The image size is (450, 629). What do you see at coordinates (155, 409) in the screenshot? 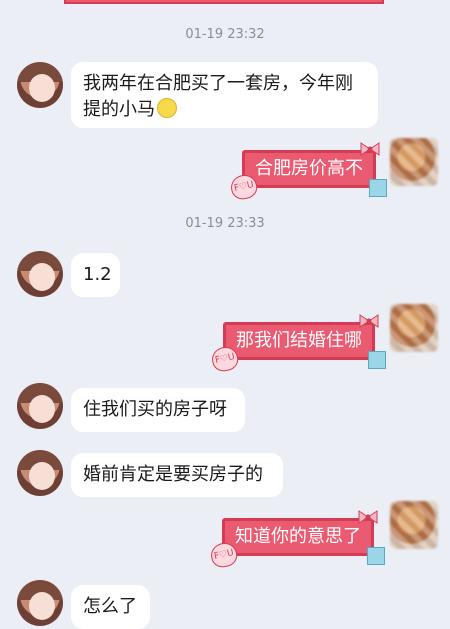
I see `message-text: 住我们买的房子呀` at bounding box center [155, 409].